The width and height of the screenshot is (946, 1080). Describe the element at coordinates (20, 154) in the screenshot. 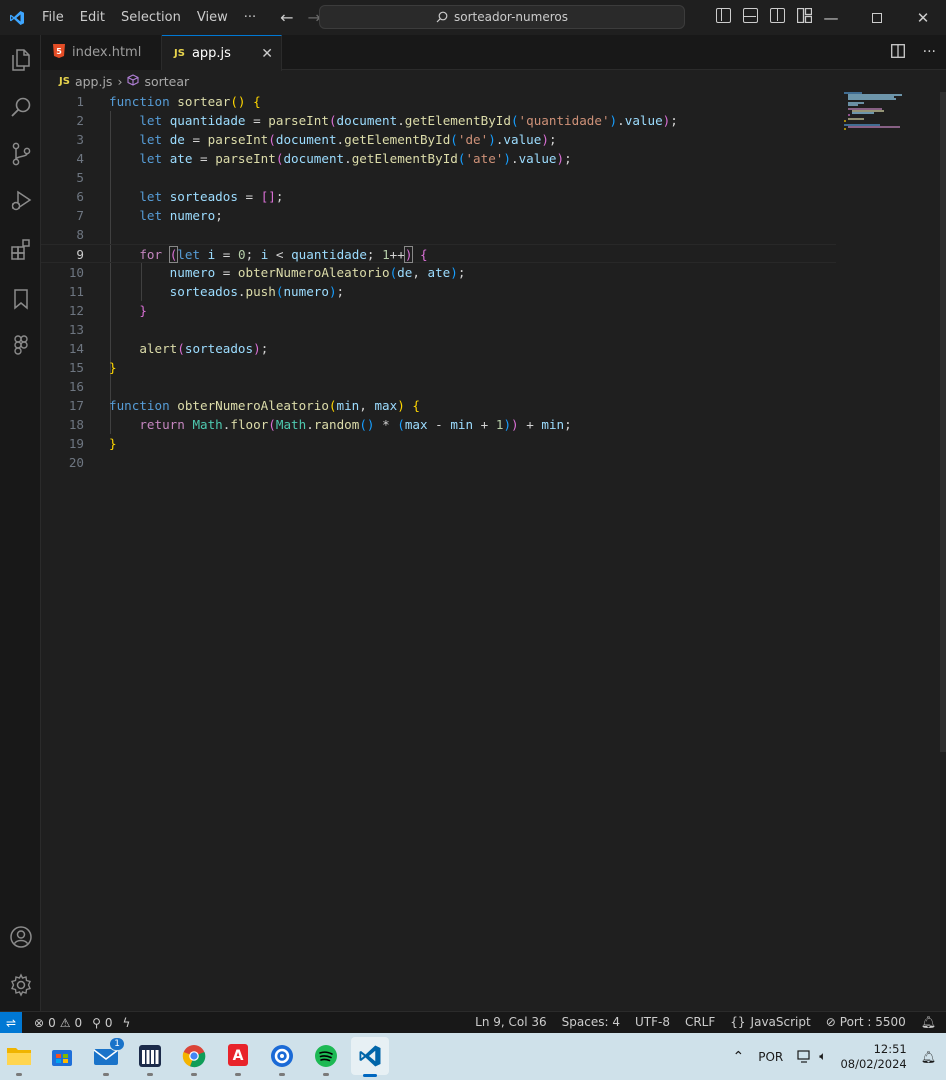

I see `source-control-icon` at that location.